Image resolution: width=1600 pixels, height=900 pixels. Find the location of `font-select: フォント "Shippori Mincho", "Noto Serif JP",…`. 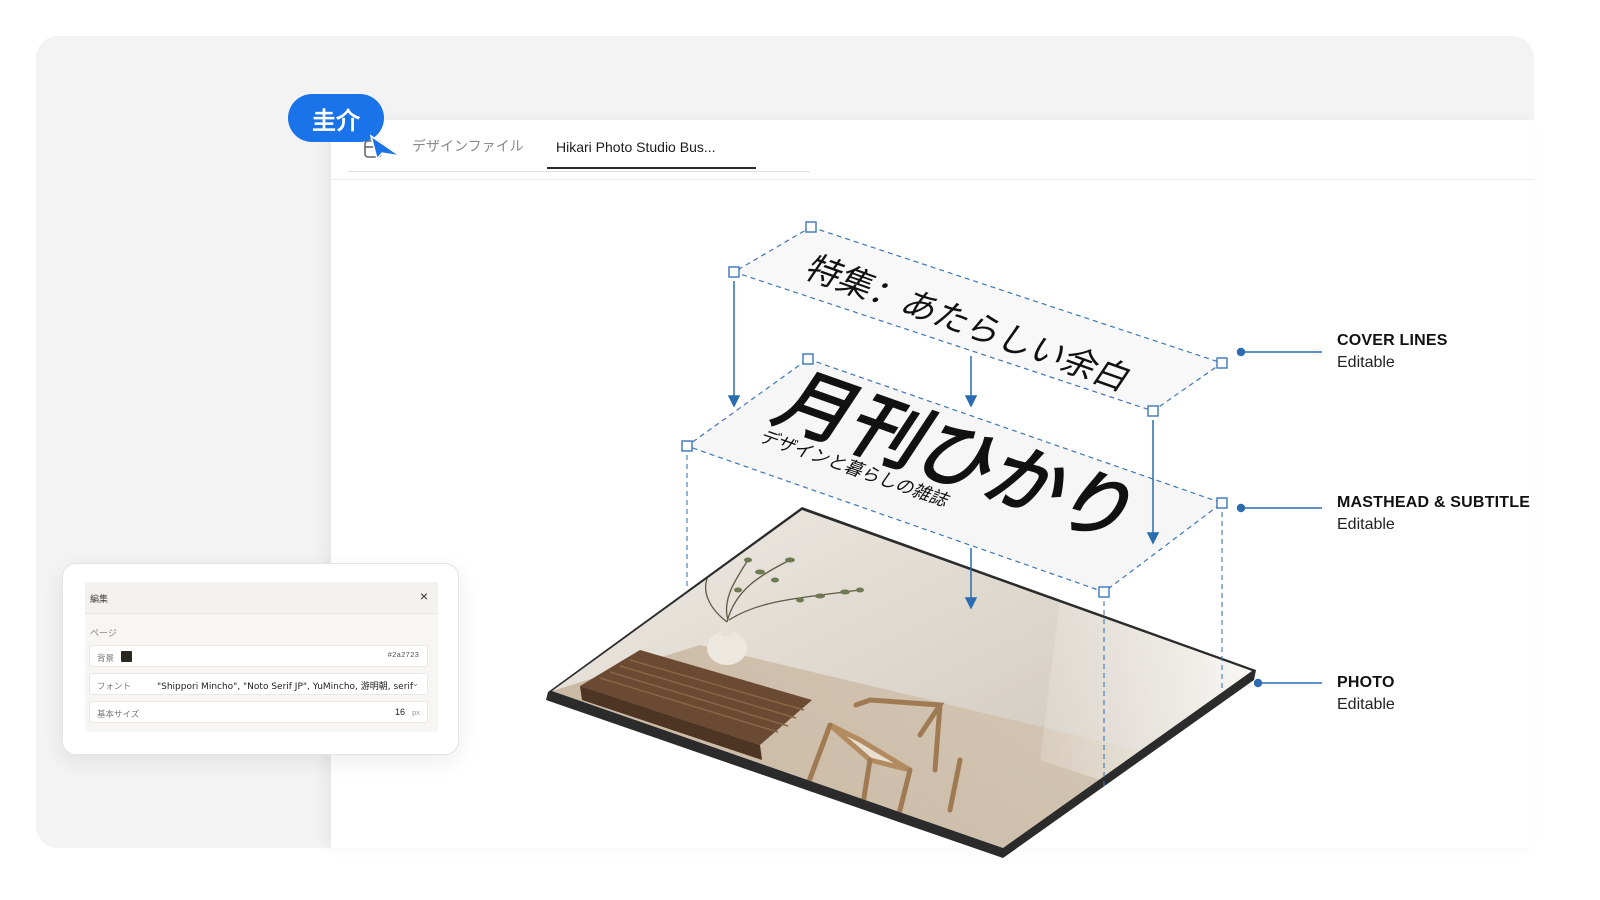

font-select: フォント "Shippori Mincho", "Noto Serif JP",… is located at coordinates (258, 684).